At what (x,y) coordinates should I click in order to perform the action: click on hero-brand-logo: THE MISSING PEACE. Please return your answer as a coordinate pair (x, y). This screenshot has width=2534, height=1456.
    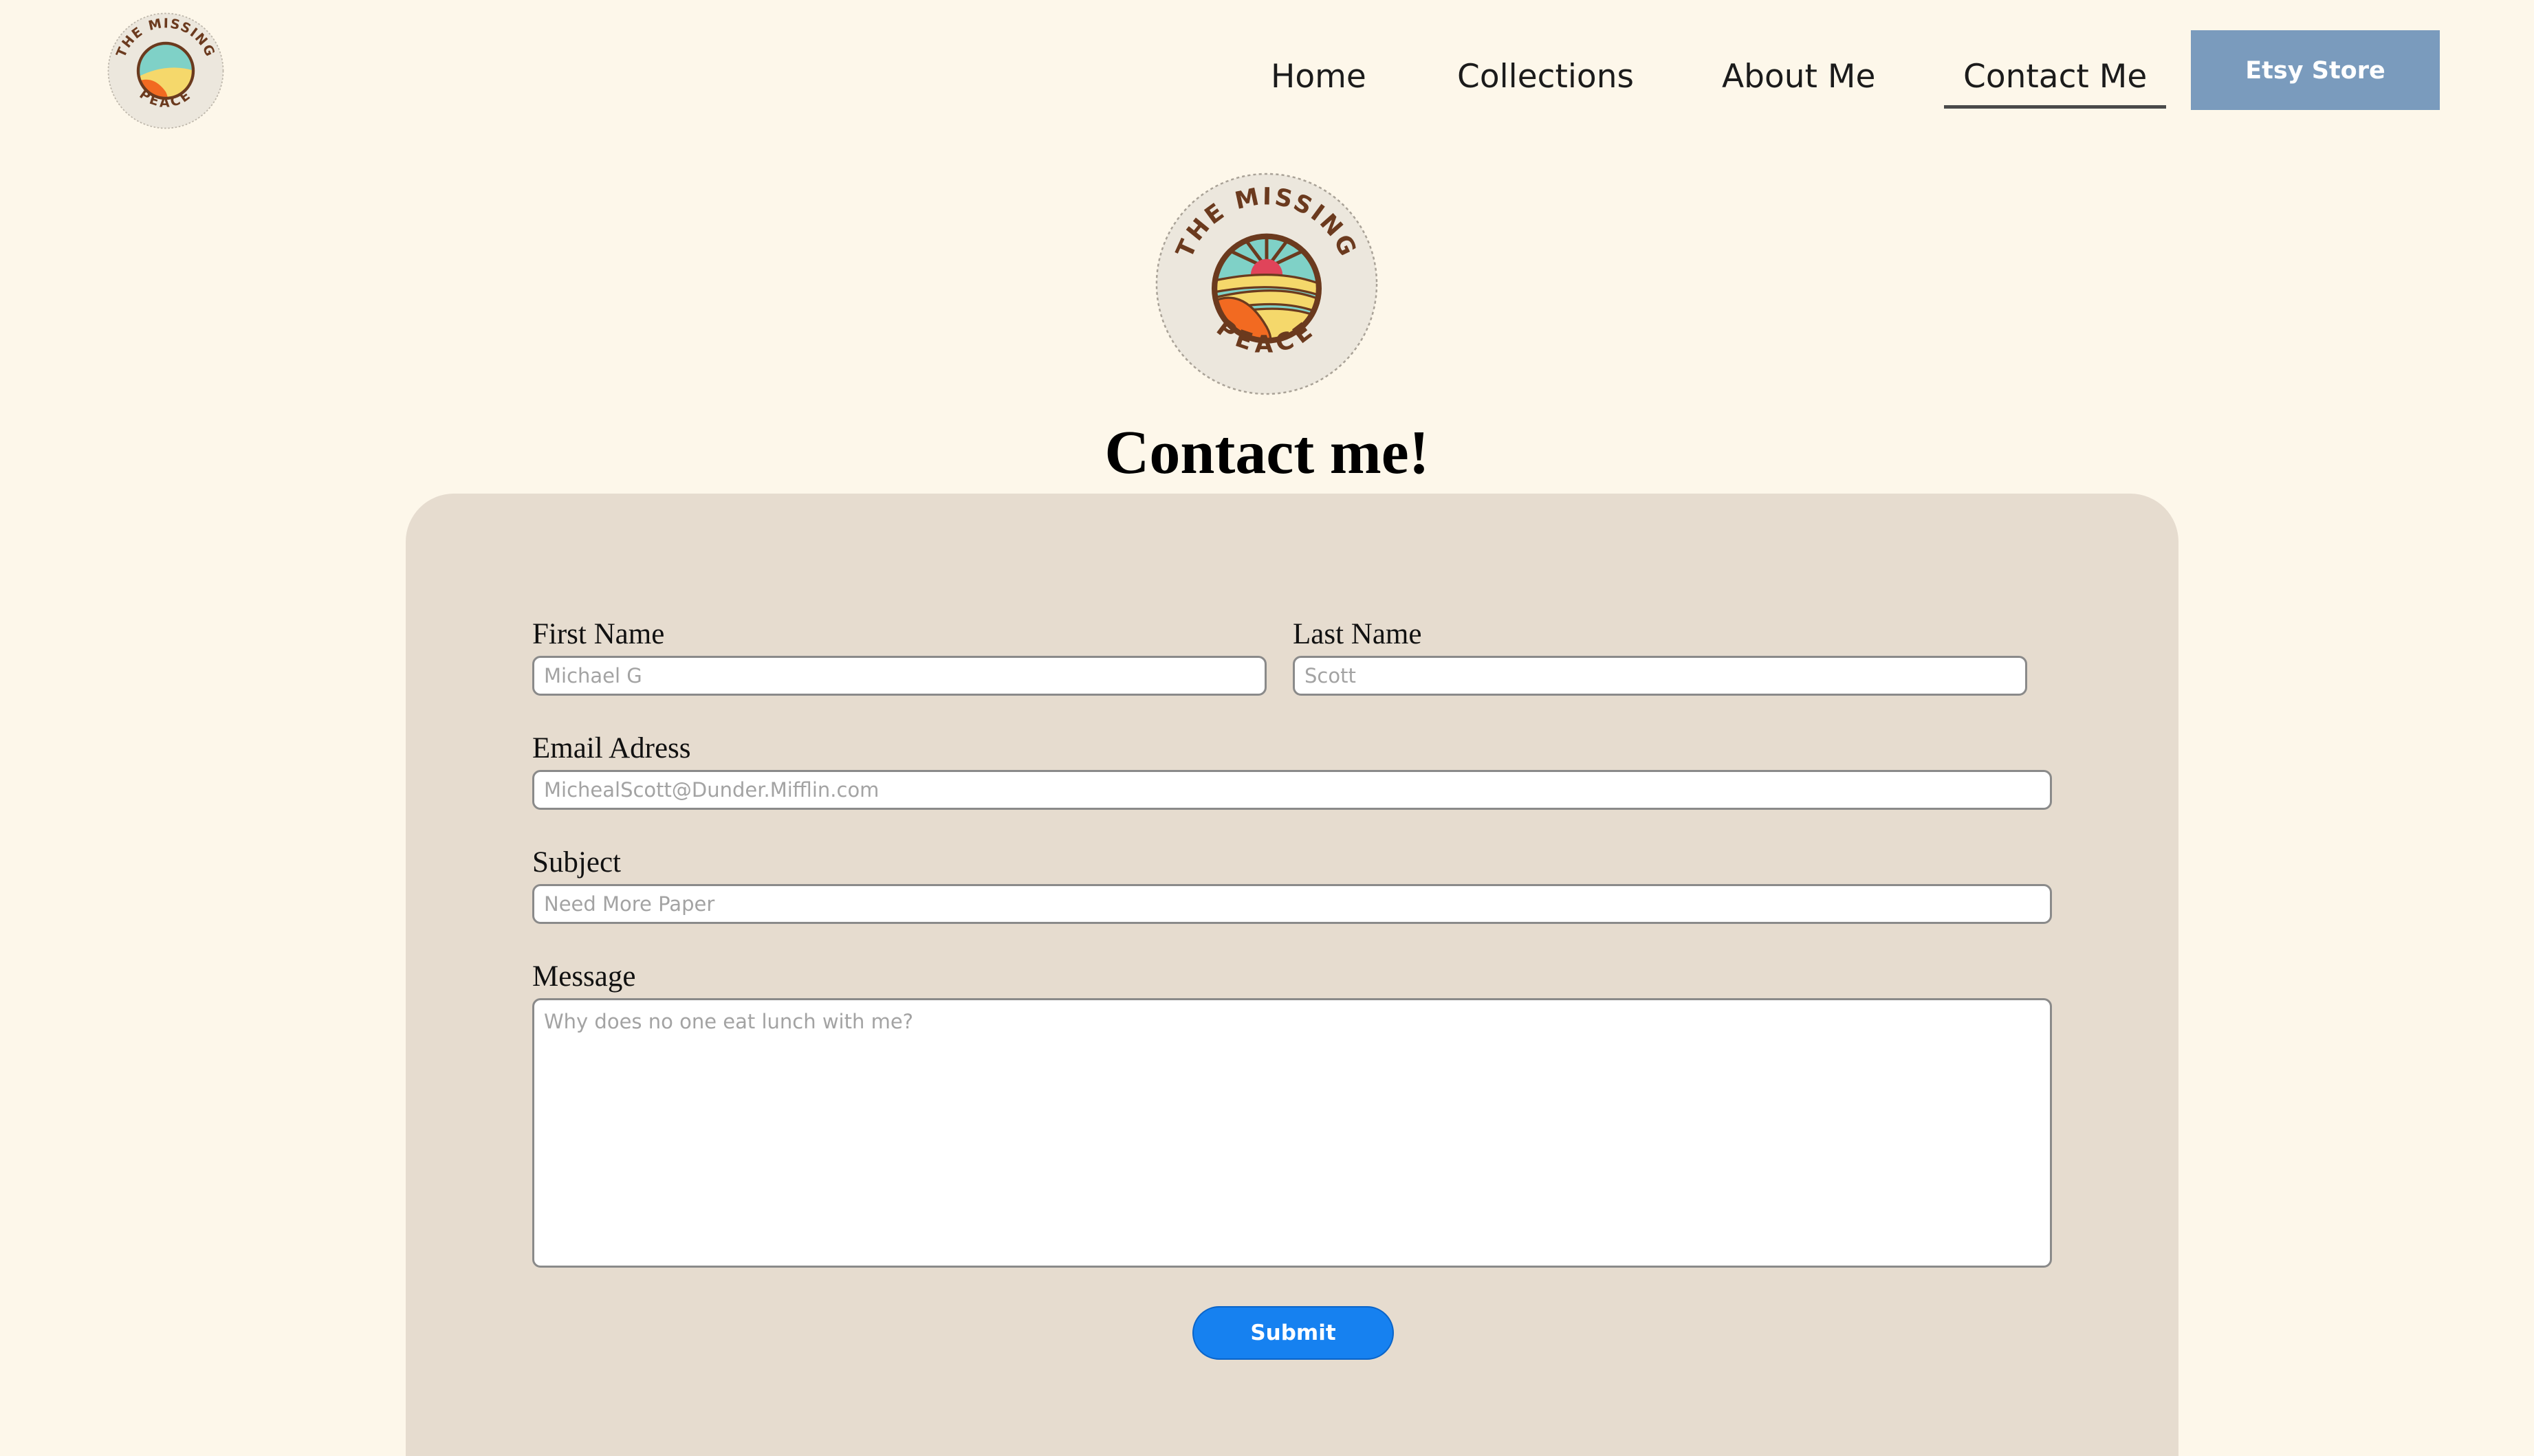
    Looking at the image, I should click on (1267, 284).